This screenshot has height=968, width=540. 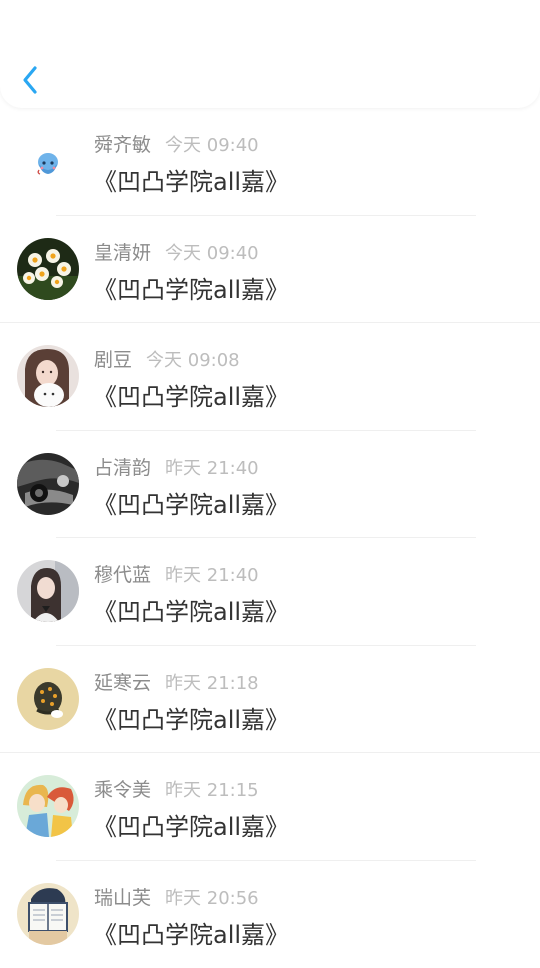 I want to click on item-meta: 瑞山芙昨天 20:56, so click(x=176, y=896).